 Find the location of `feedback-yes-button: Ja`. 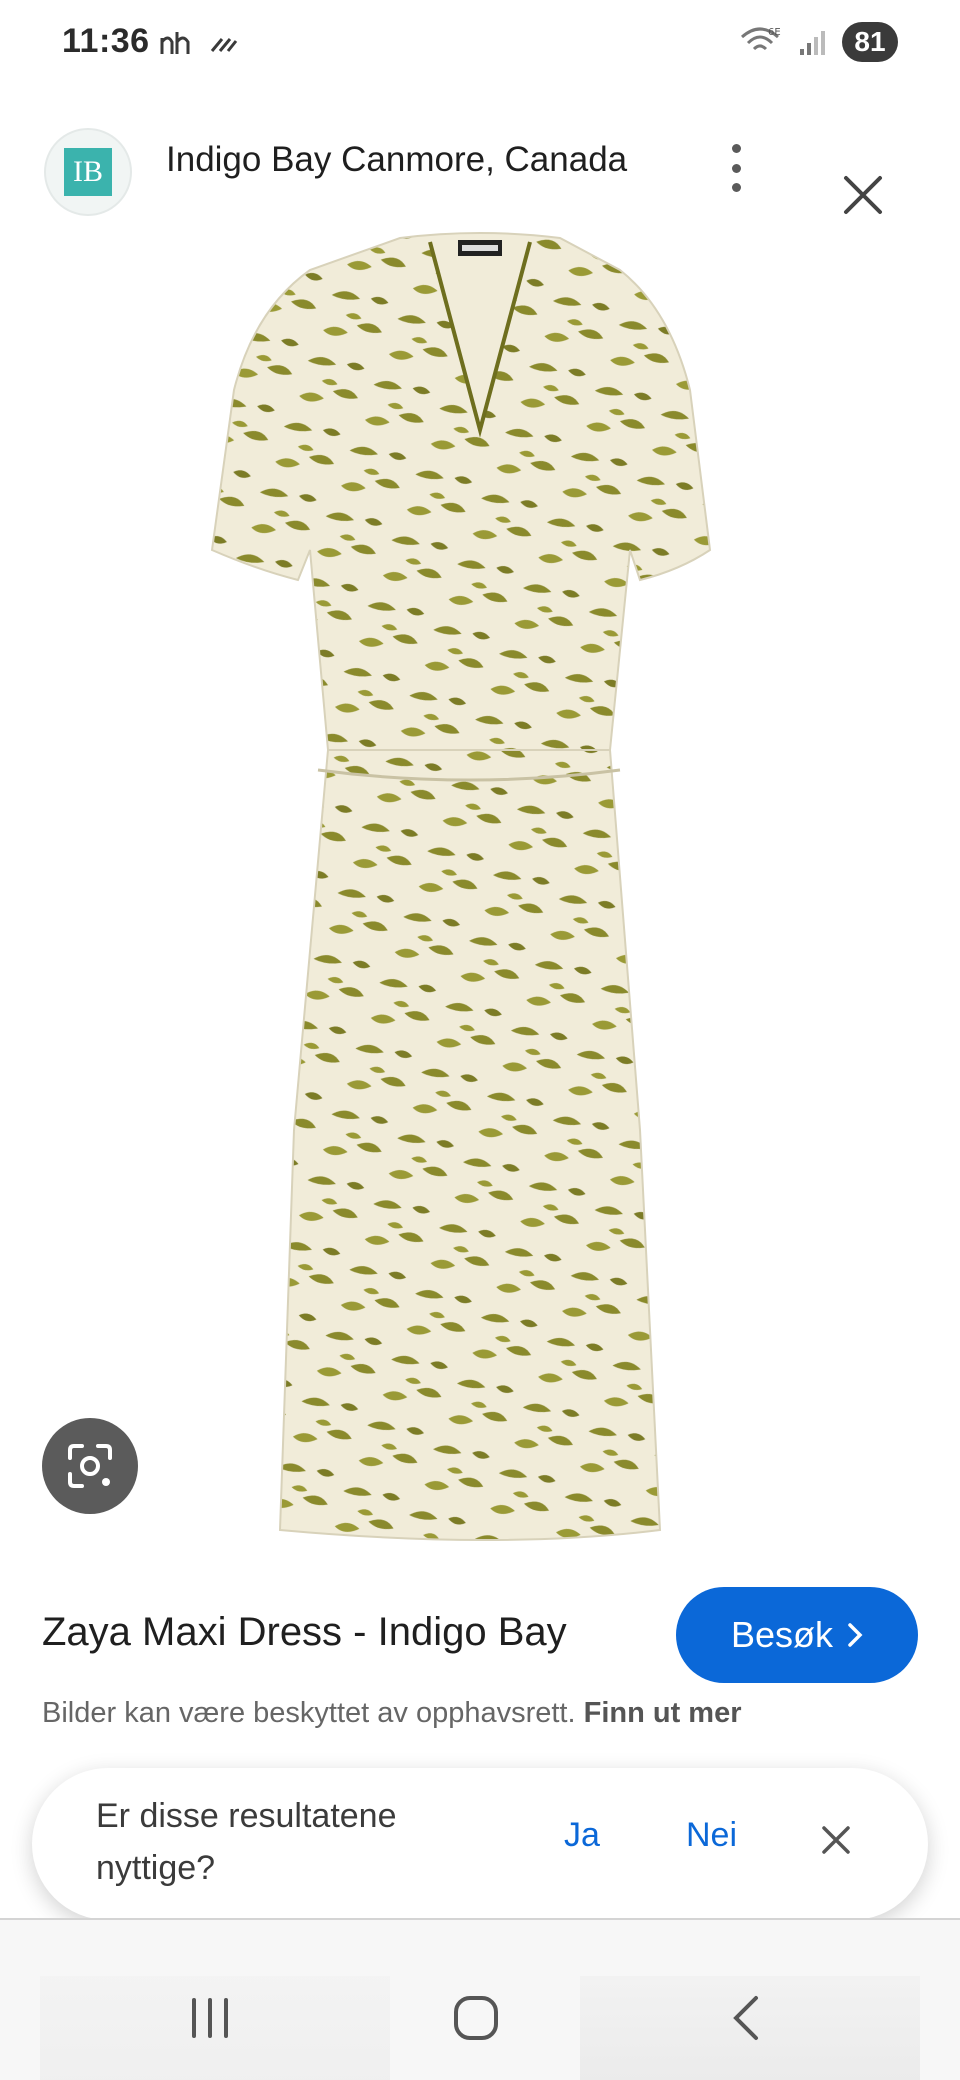

feedback-yes-button: Ja is located at coordinates (582, 1835).